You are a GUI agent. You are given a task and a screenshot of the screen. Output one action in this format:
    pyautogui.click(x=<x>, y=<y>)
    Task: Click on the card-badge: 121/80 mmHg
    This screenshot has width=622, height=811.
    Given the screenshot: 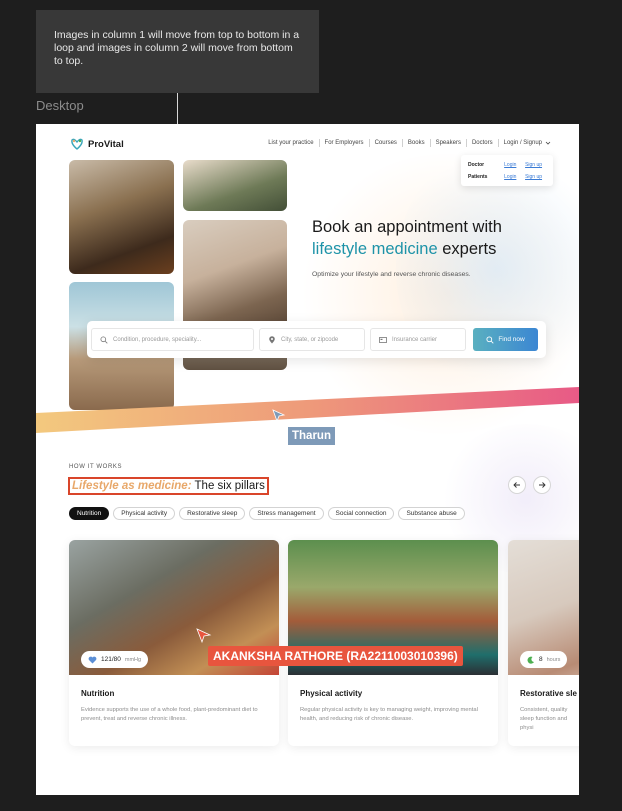 What is the action you would take?
    pyautogui.click(x=115, y=659)
    